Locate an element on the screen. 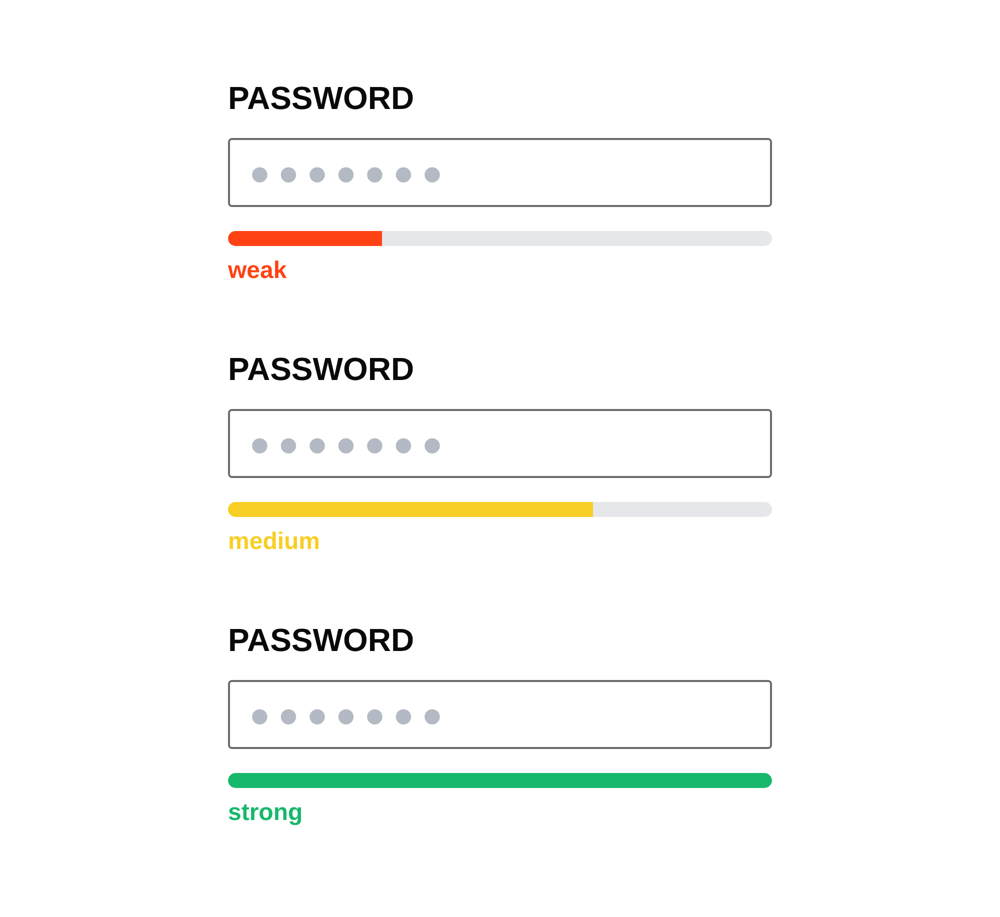 This screenshot has width=1000, height=917. strength-label: strong is located at coordinates (266, 813).